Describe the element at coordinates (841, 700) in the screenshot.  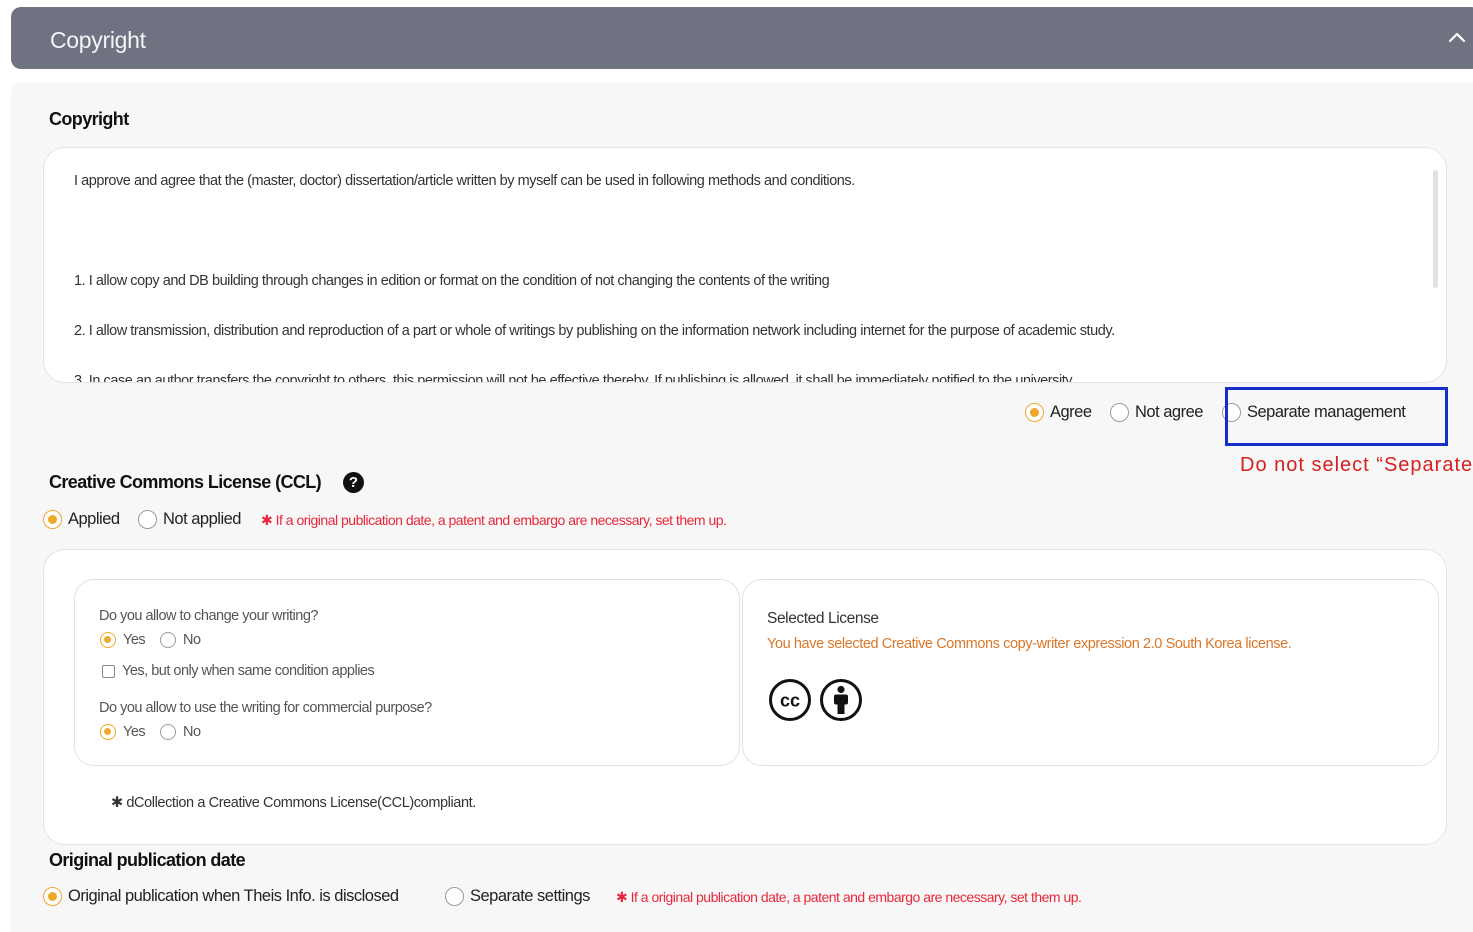
I see `by-attribution-icon` at that location.